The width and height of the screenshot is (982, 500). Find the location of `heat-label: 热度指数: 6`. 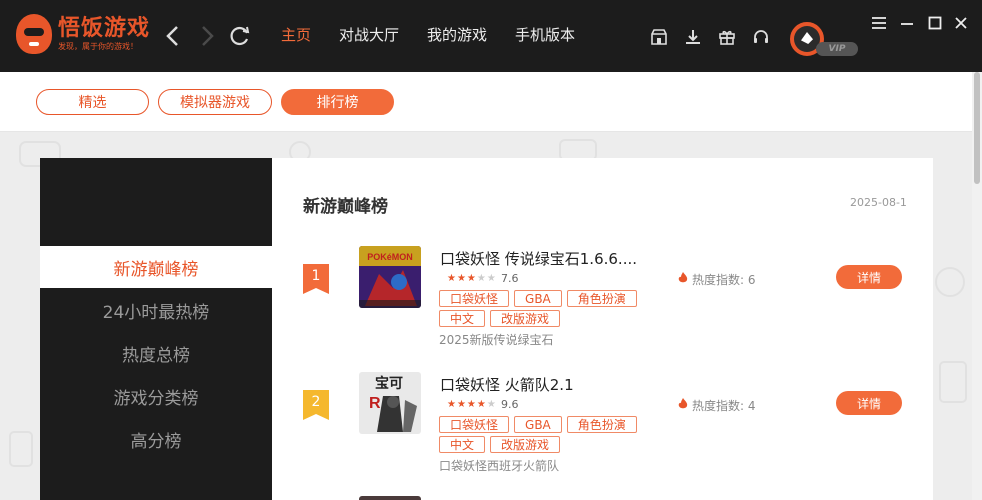

heat-label: 热度指数: 6 is located at coordinates (724, 280).